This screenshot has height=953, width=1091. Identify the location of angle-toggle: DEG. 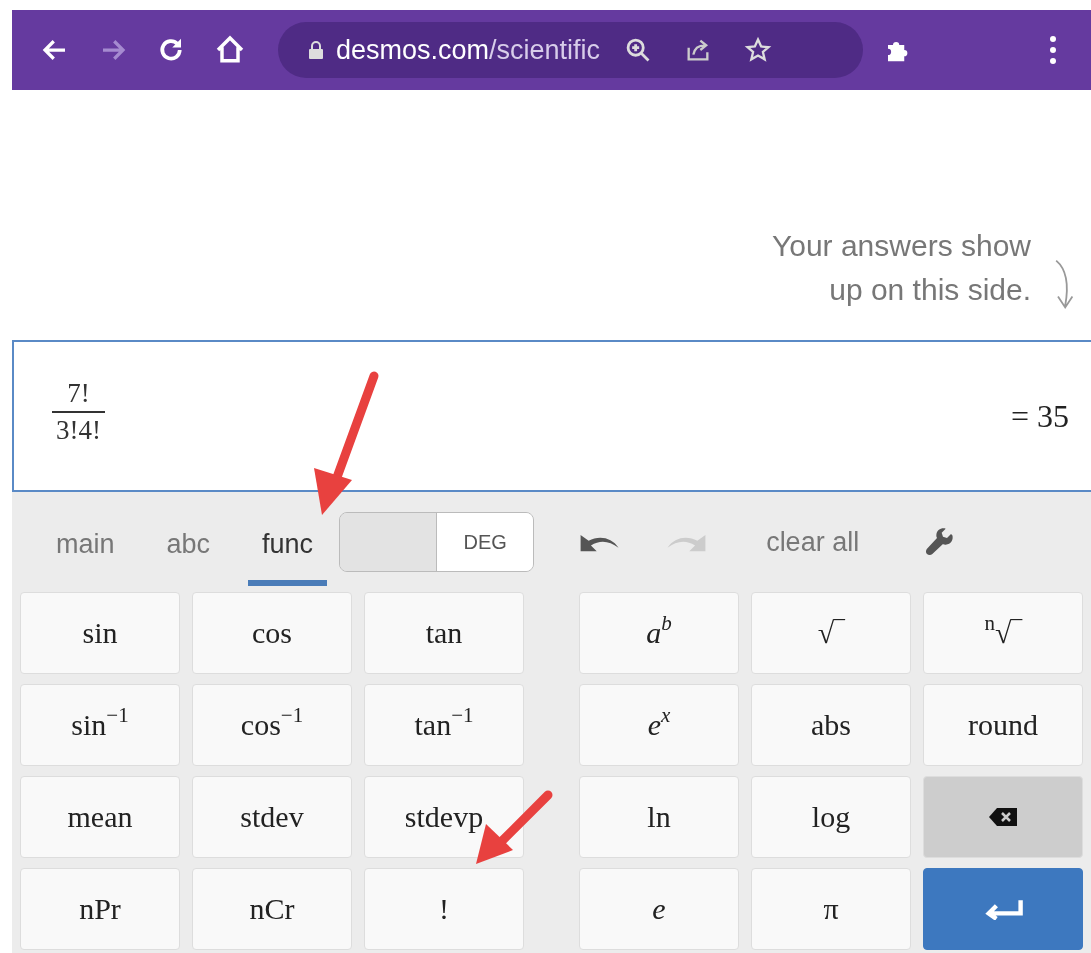
(437, 542).